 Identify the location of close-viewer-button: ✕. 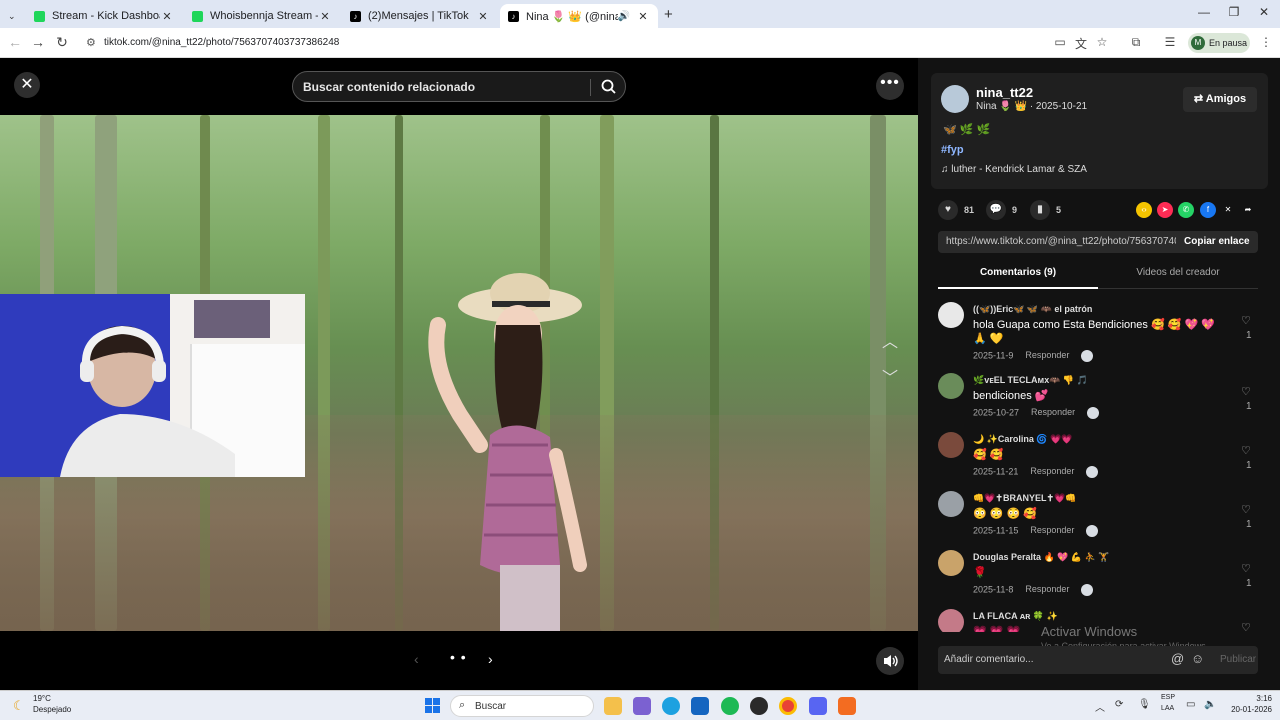
(27, 85).